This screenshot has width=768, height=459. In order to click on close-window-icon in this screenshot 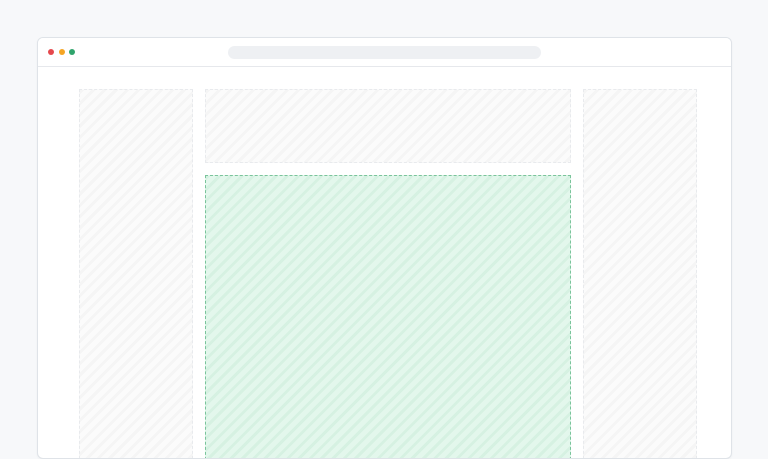, I will do `click(51, 52)`.